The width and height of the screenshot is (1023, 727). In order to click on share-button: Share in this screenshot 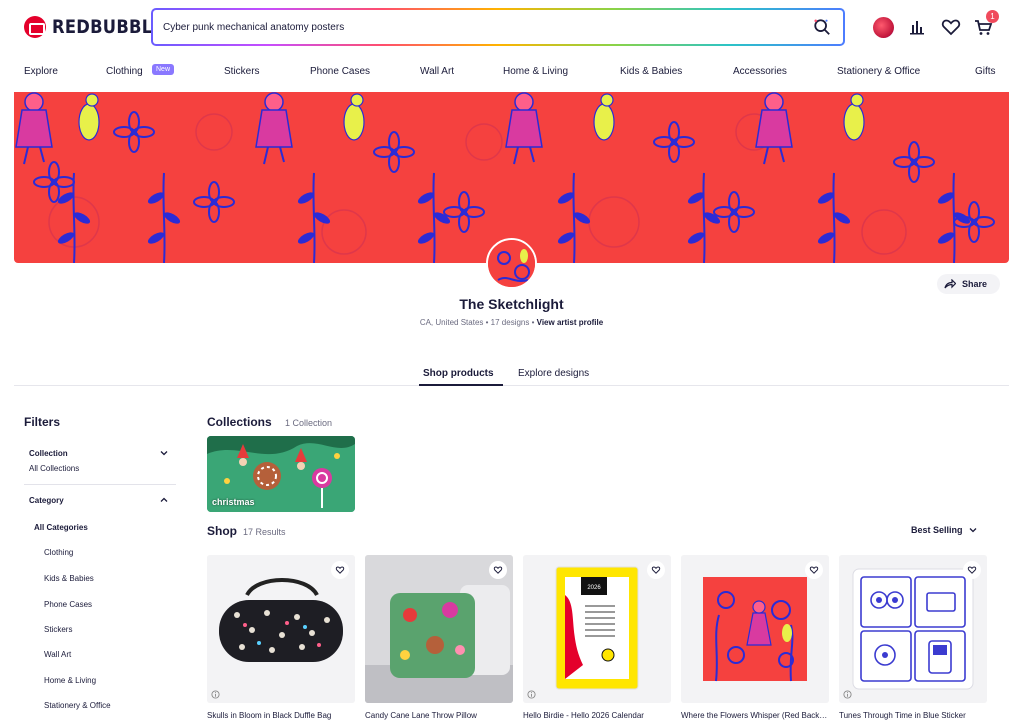, I will do `click(968, 284)`.